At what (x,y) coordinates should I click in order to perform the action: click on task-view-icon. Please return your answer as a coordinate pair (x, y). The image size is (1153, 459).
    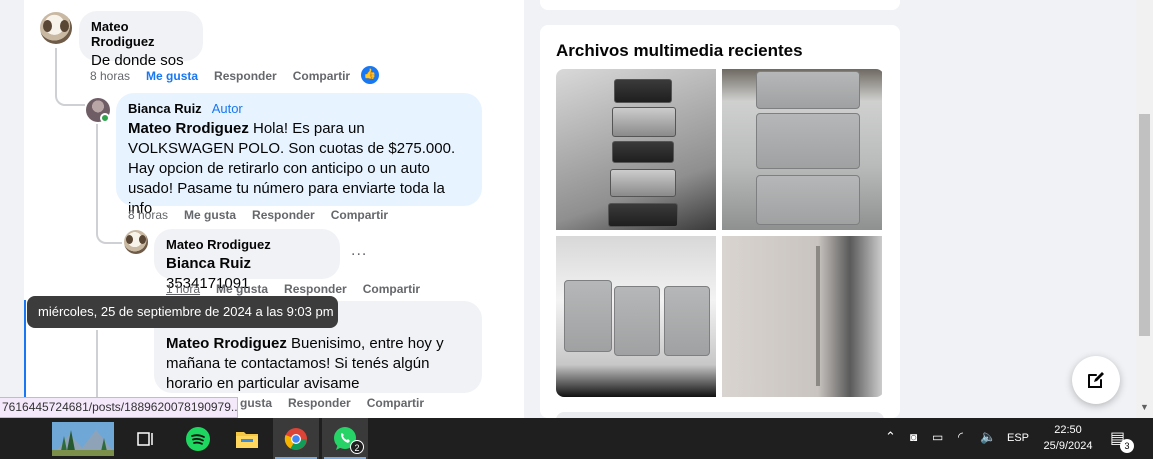
    Looking at the image, I should click on (145, 438).